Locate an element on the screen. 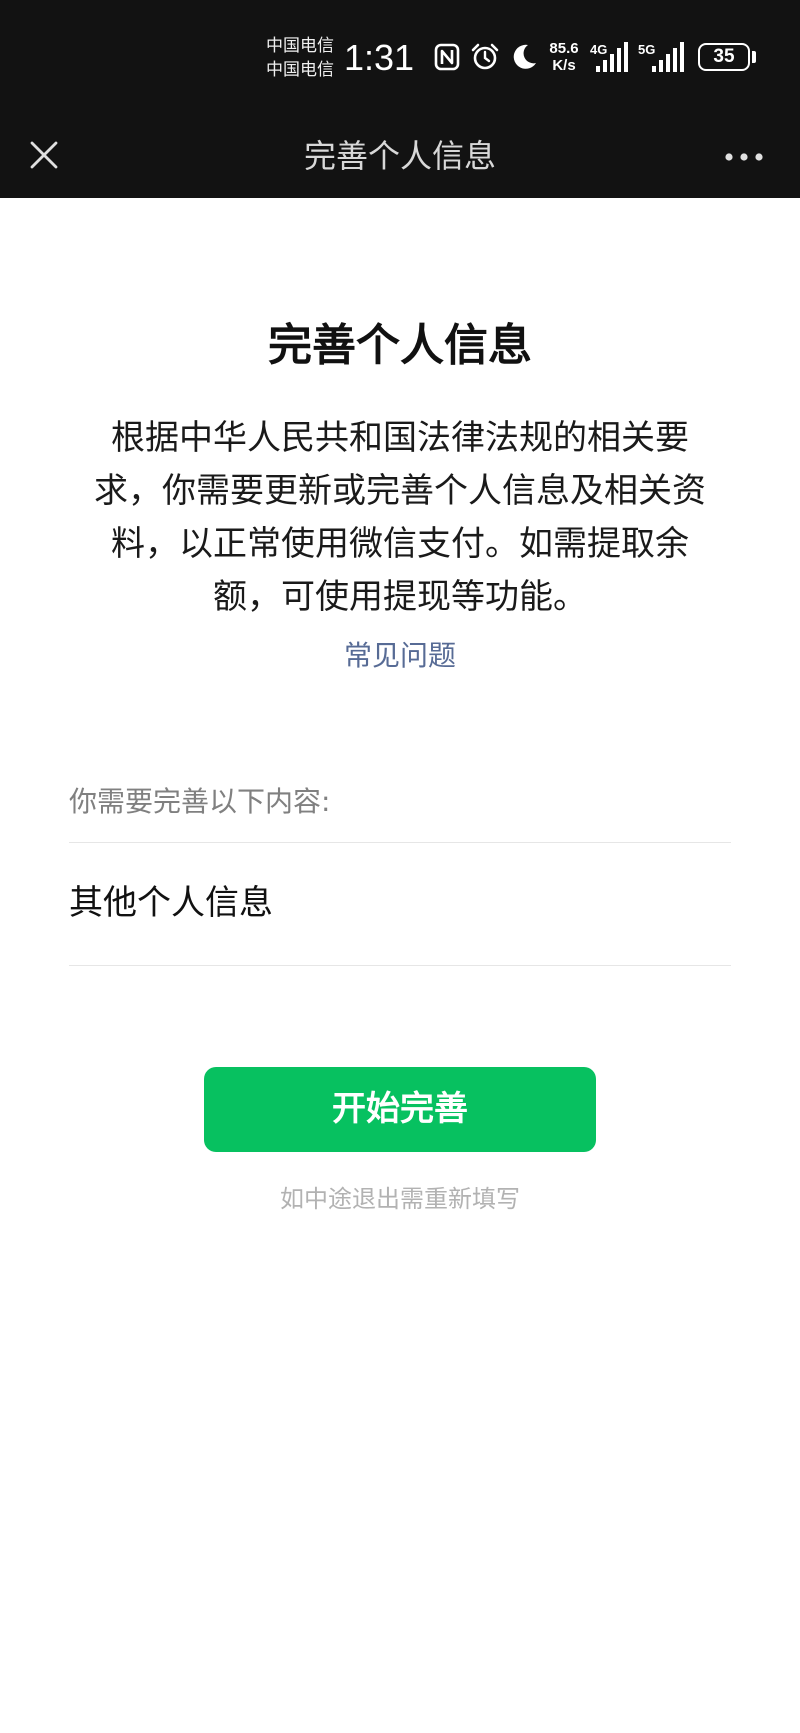  signal-4g: 4G is located at coordinates (610, 57).